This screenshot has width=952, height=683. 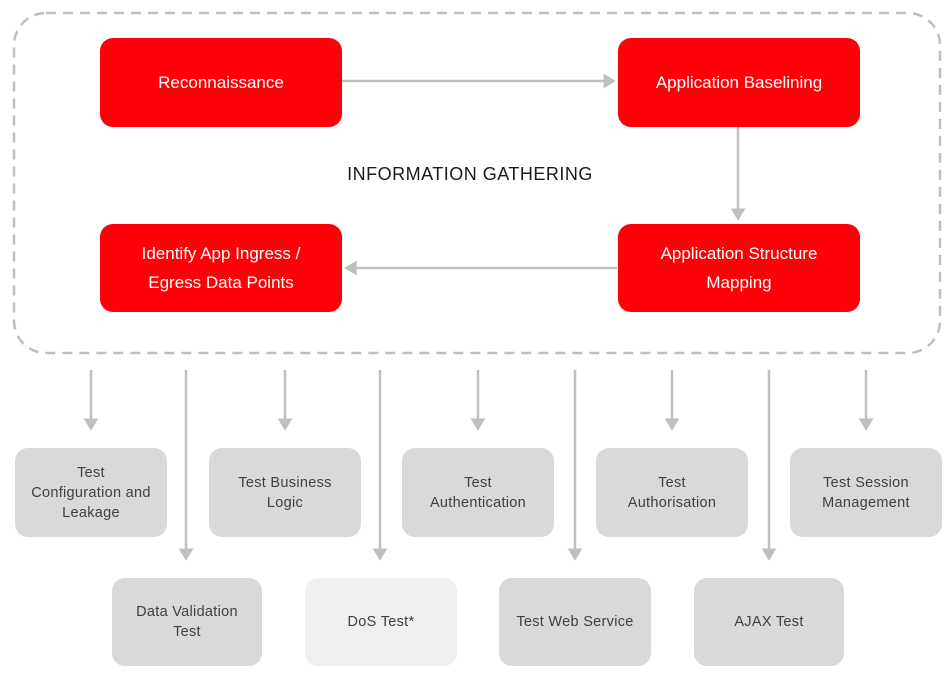 I want to click on test-configuration-and-leakage: Test Configuration and Leakage, so click(x=91, y=492).